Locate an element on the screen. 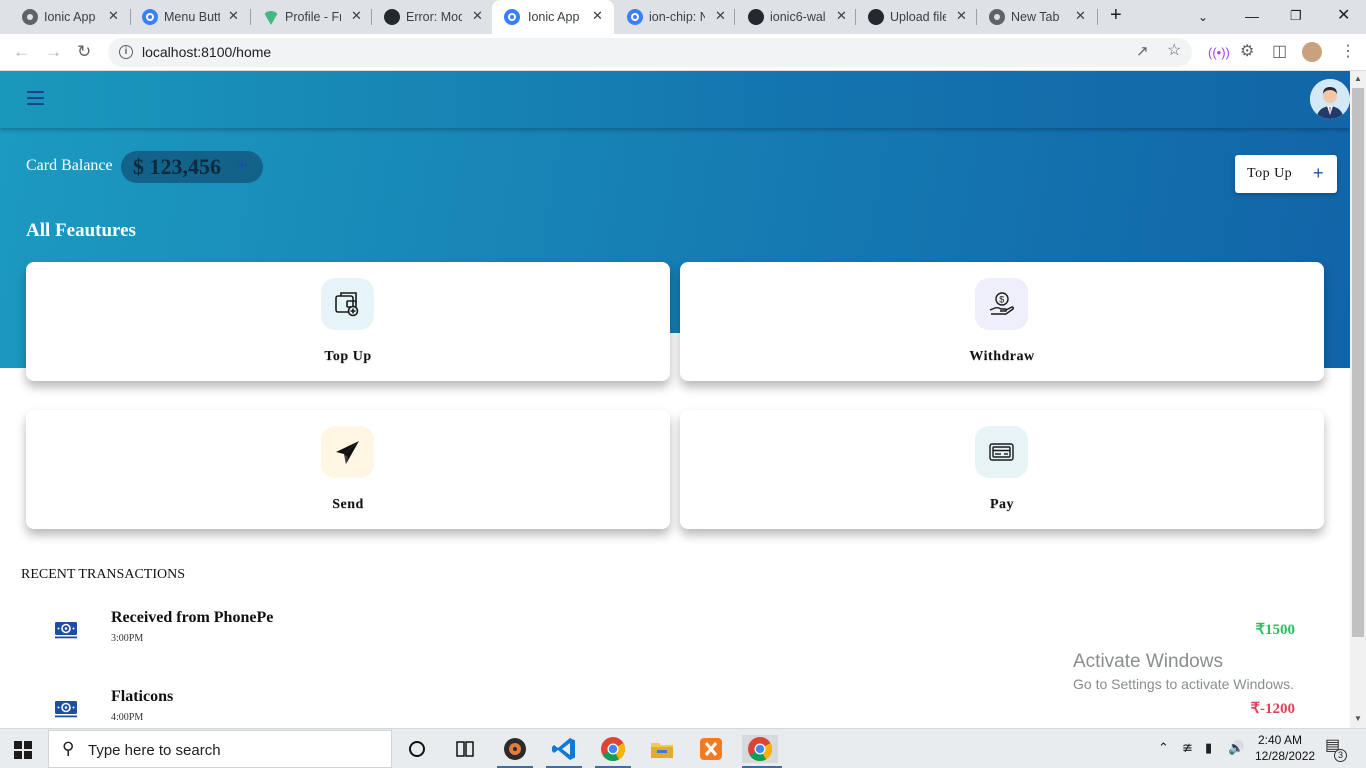  search-icon: ⚲ is located at coordinates (68, 748).